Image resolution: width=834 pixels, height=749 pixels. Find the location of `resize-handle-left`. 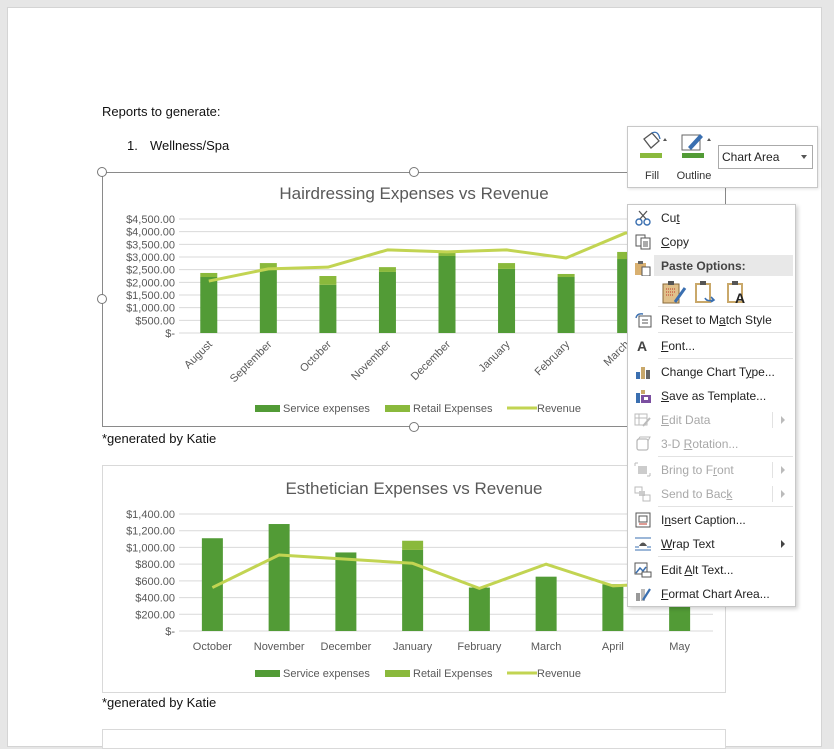

resize-handle-left is located at coordinates (102, 299).